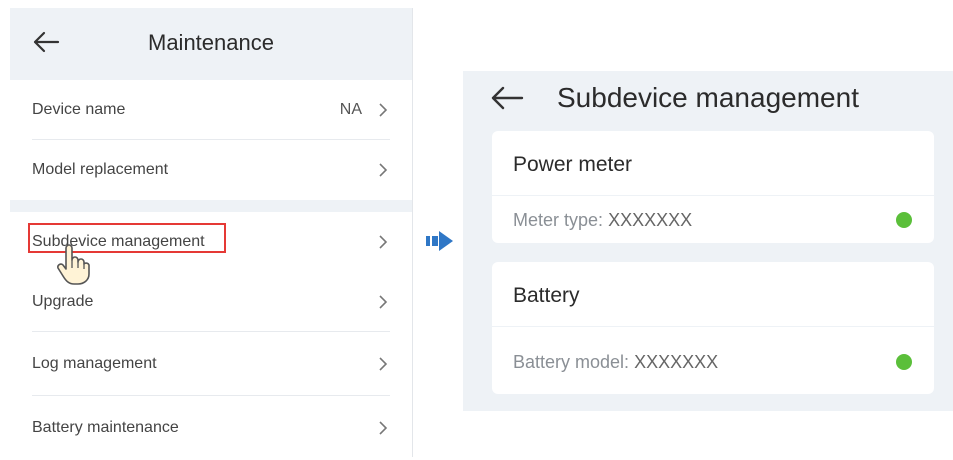  I want to click on back-arrow-icon, so click(507, 98).